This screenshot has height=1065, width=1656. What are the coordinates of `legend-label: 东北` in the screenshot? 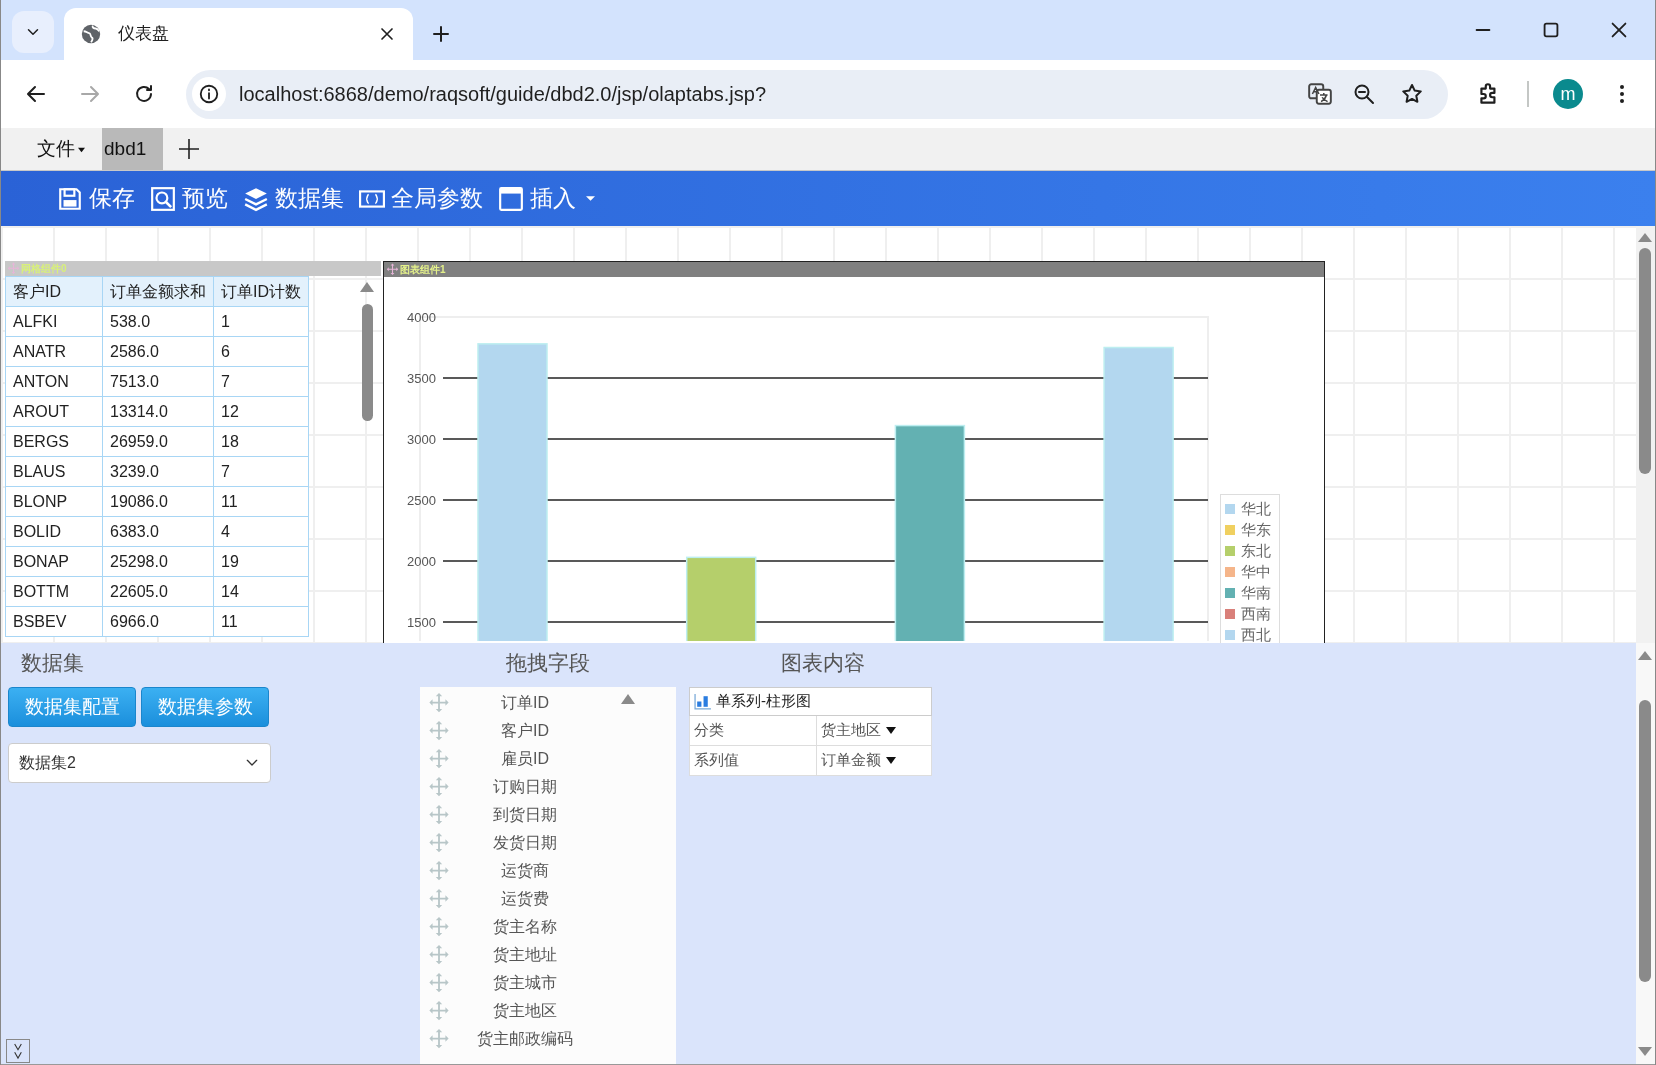 It's located at (1256, 550).